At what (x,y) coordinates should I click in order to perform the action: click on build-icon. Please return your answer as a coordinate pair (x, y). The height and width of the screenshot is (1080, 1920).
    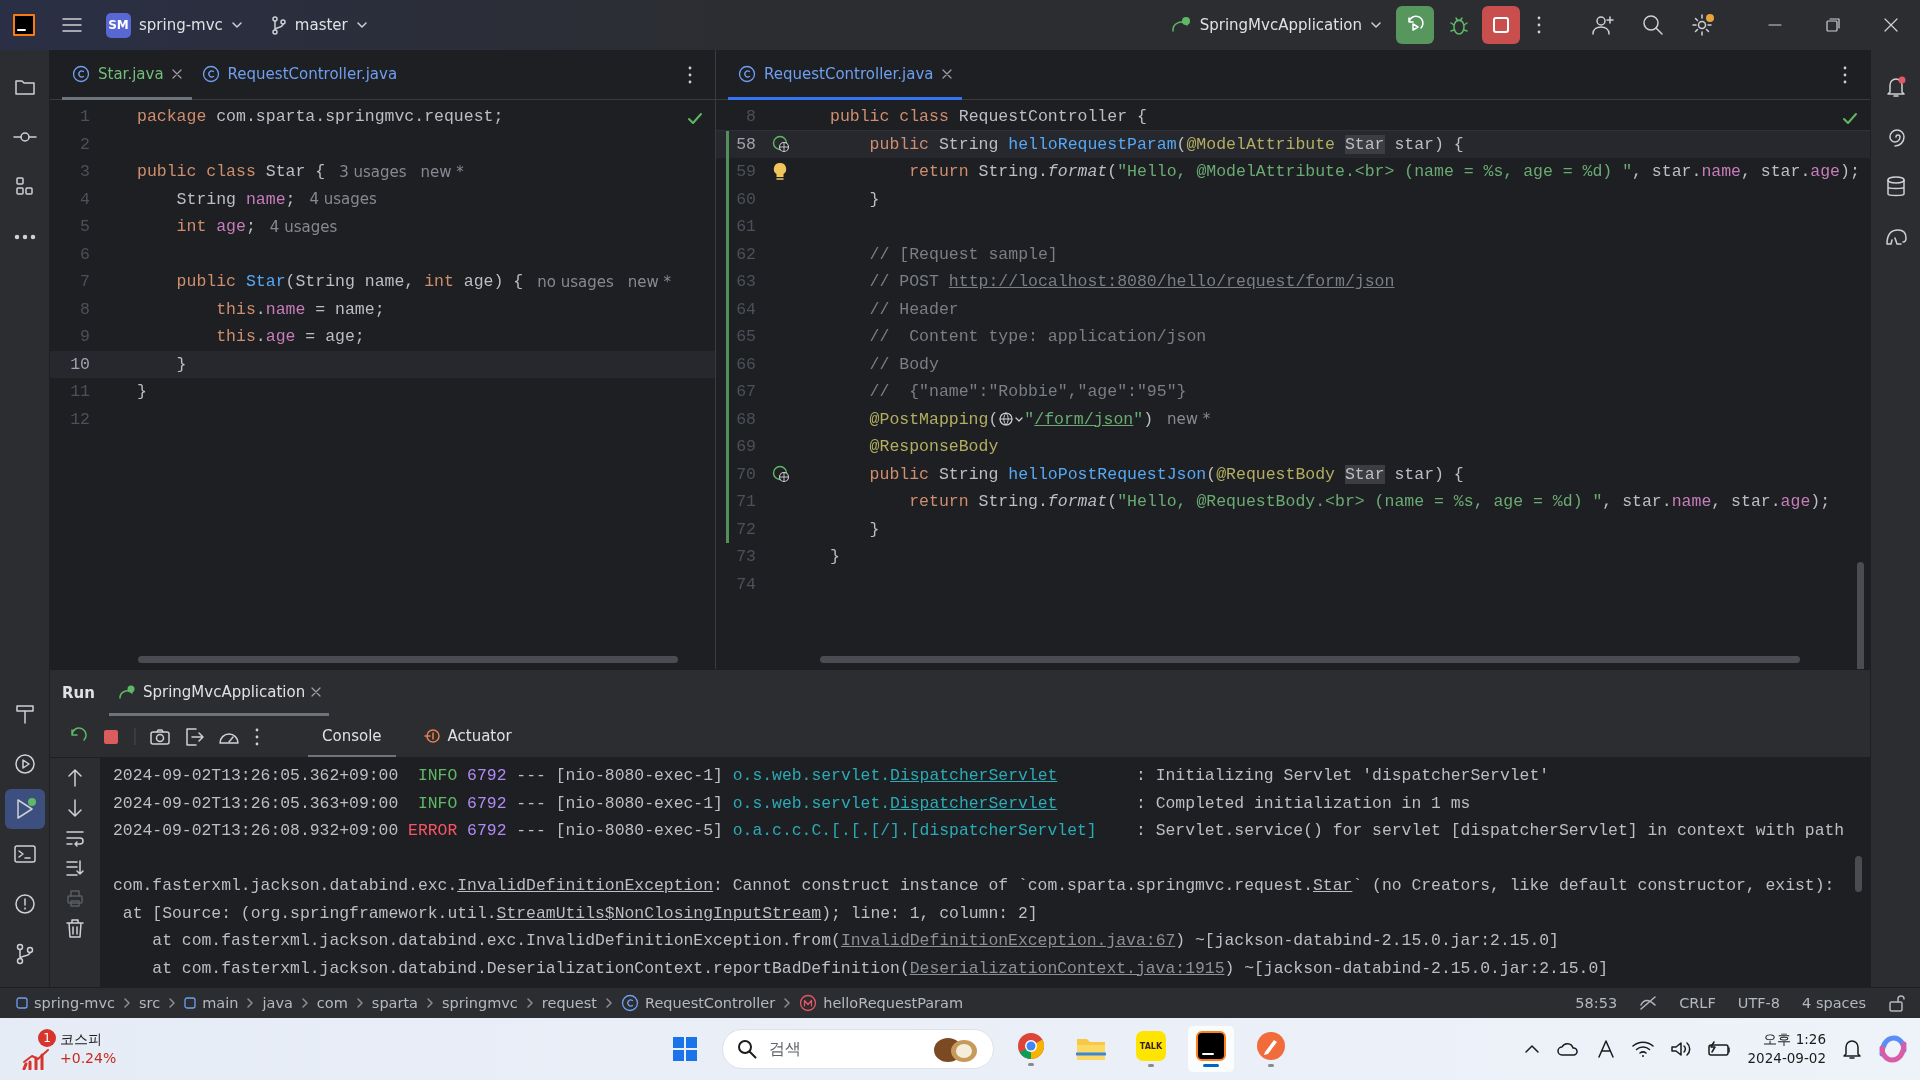
    Looking at the image, I should click on (24, 714).